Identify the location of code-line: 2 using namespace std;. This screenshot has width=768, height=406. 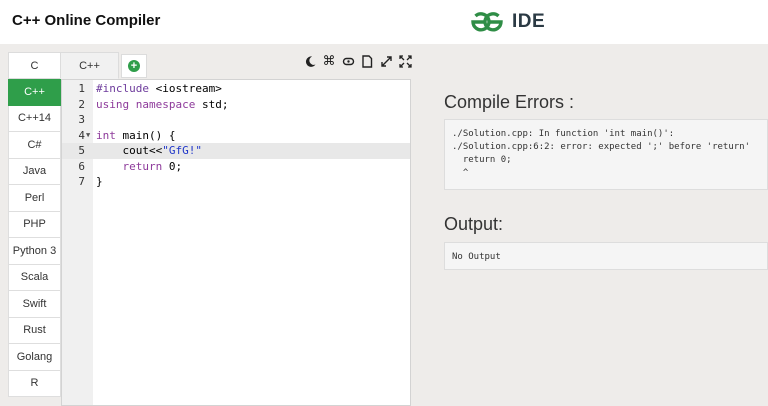
(236, 105).